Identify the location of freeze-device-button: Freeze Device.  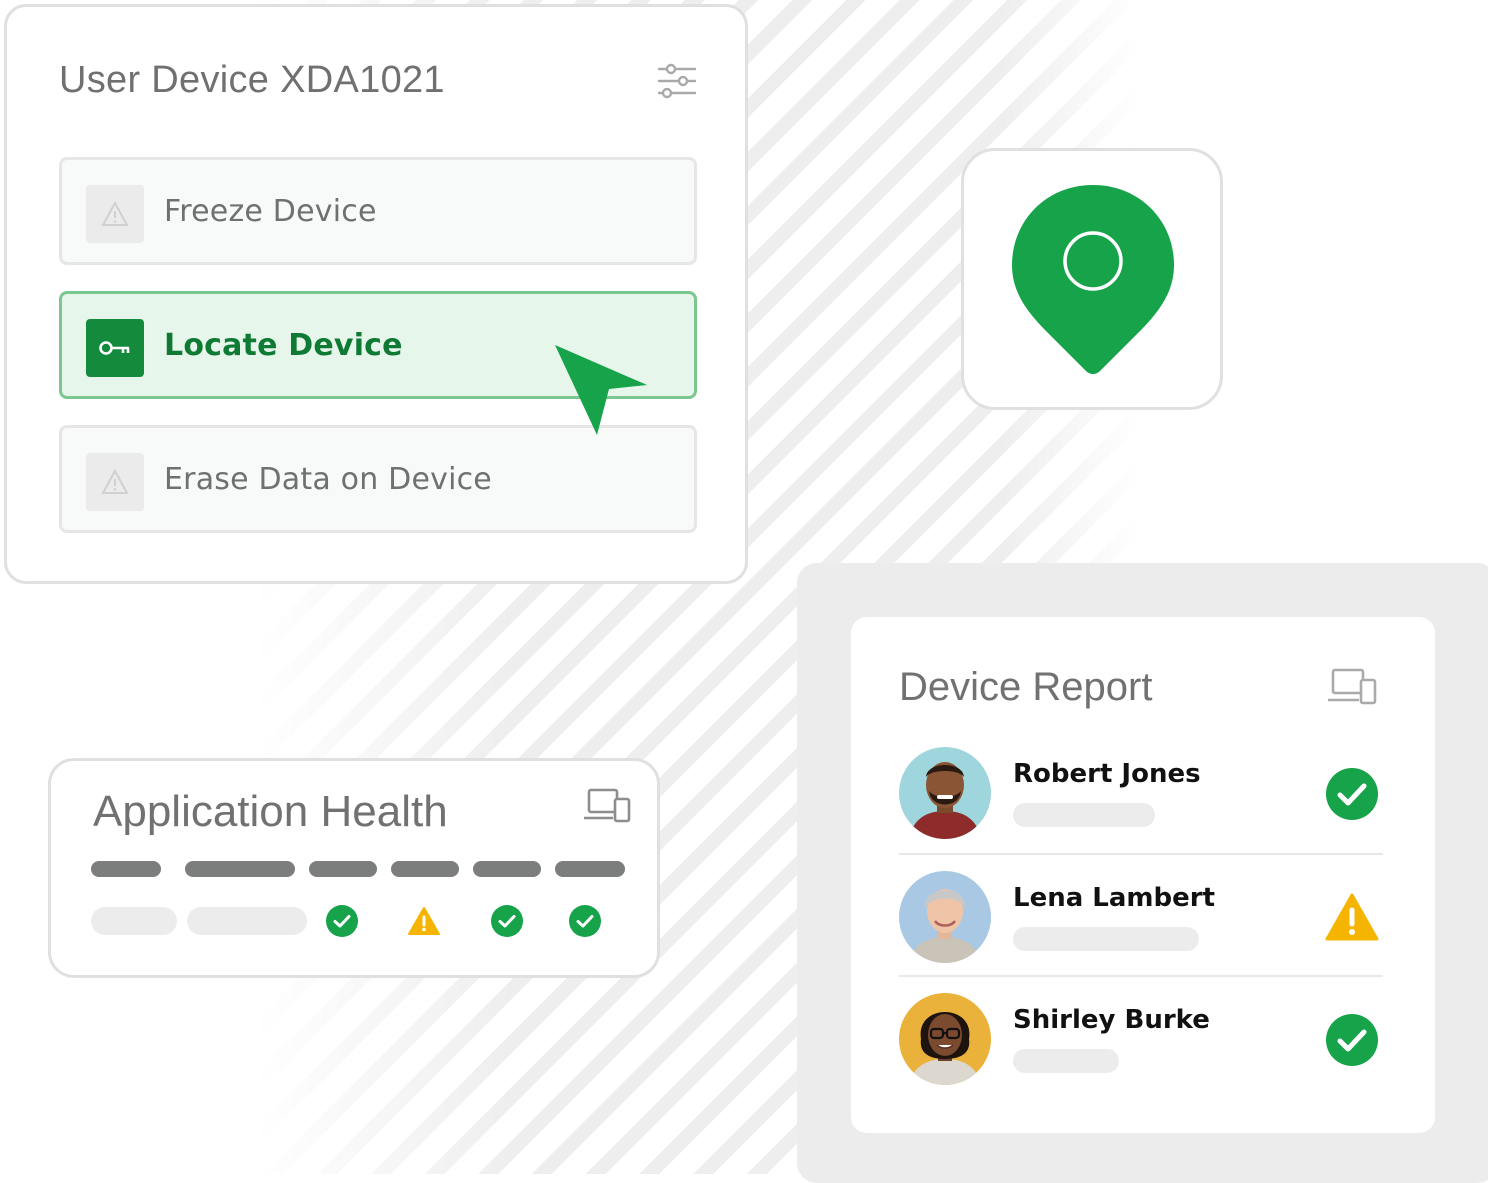
(378, 211).